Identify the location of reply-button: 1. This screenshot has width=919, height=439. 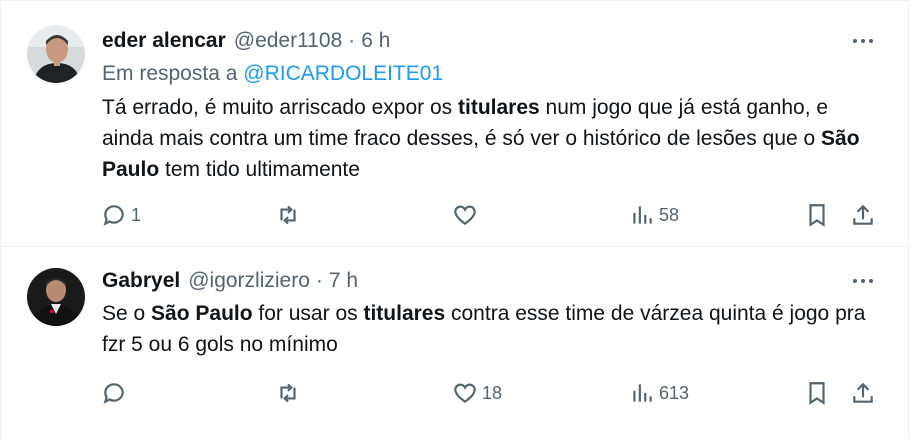
(121, 215).